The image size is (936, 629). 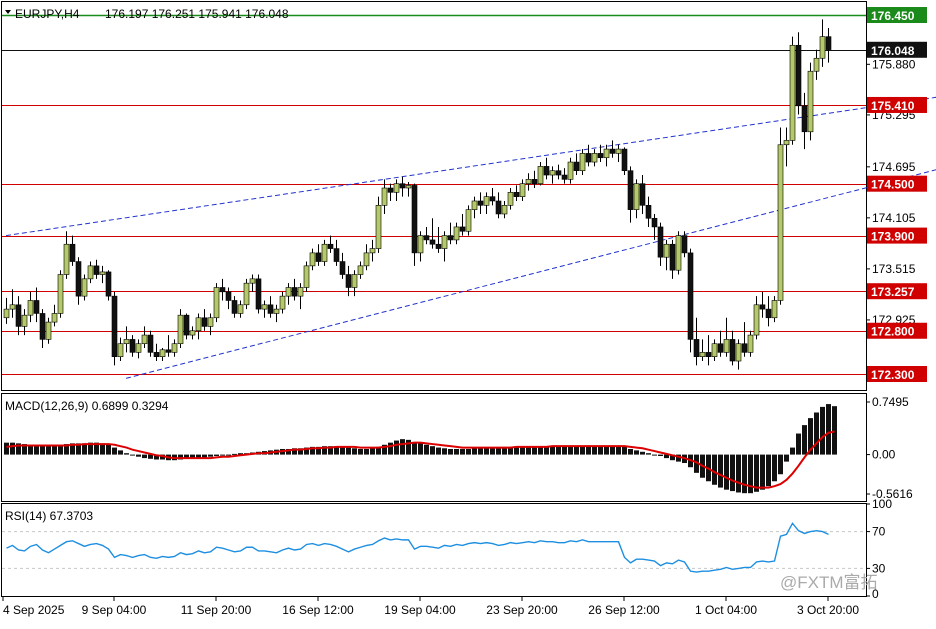 I want to click on rsi-tick: 100, so click(x=882, y=504).